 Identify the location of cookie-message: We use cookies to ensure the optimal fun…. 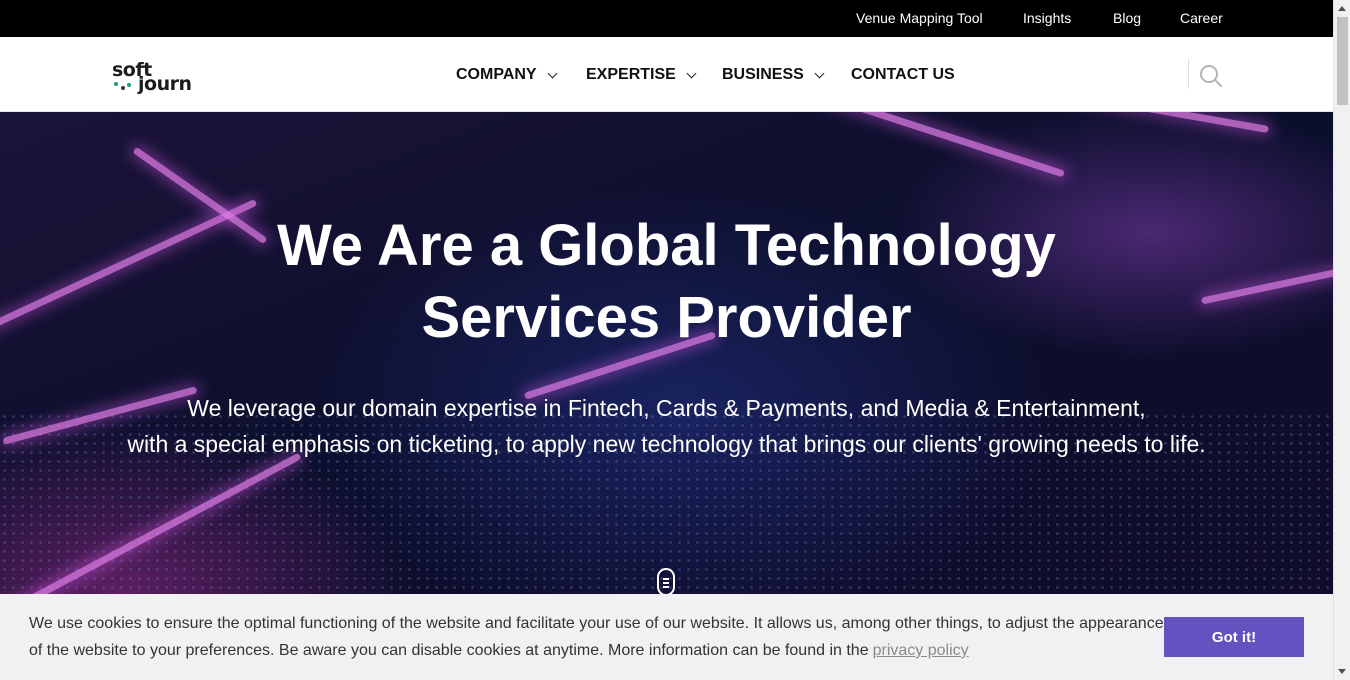
(599, 637).